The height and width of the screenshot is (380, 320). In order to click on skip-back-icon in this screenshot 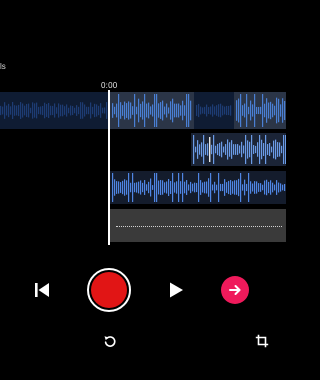, I will do `click(42, 290)`.